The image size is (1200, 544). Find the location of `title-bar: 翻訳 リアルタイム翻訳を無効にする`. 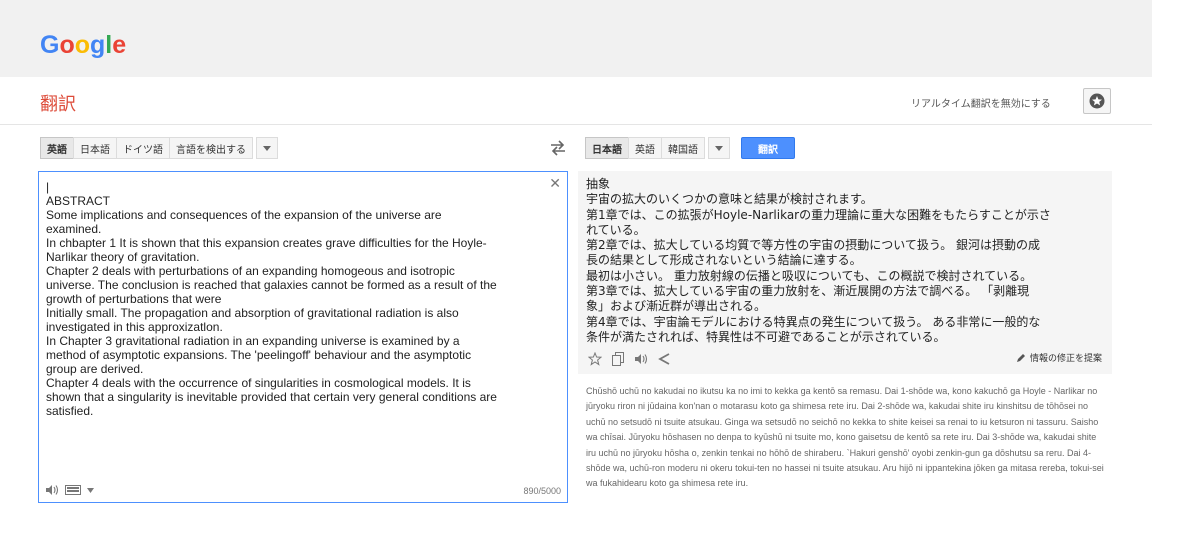

title-bar: 翻訳 リアルタイム翻訳を無効にする is located at coordinates (576, 101).